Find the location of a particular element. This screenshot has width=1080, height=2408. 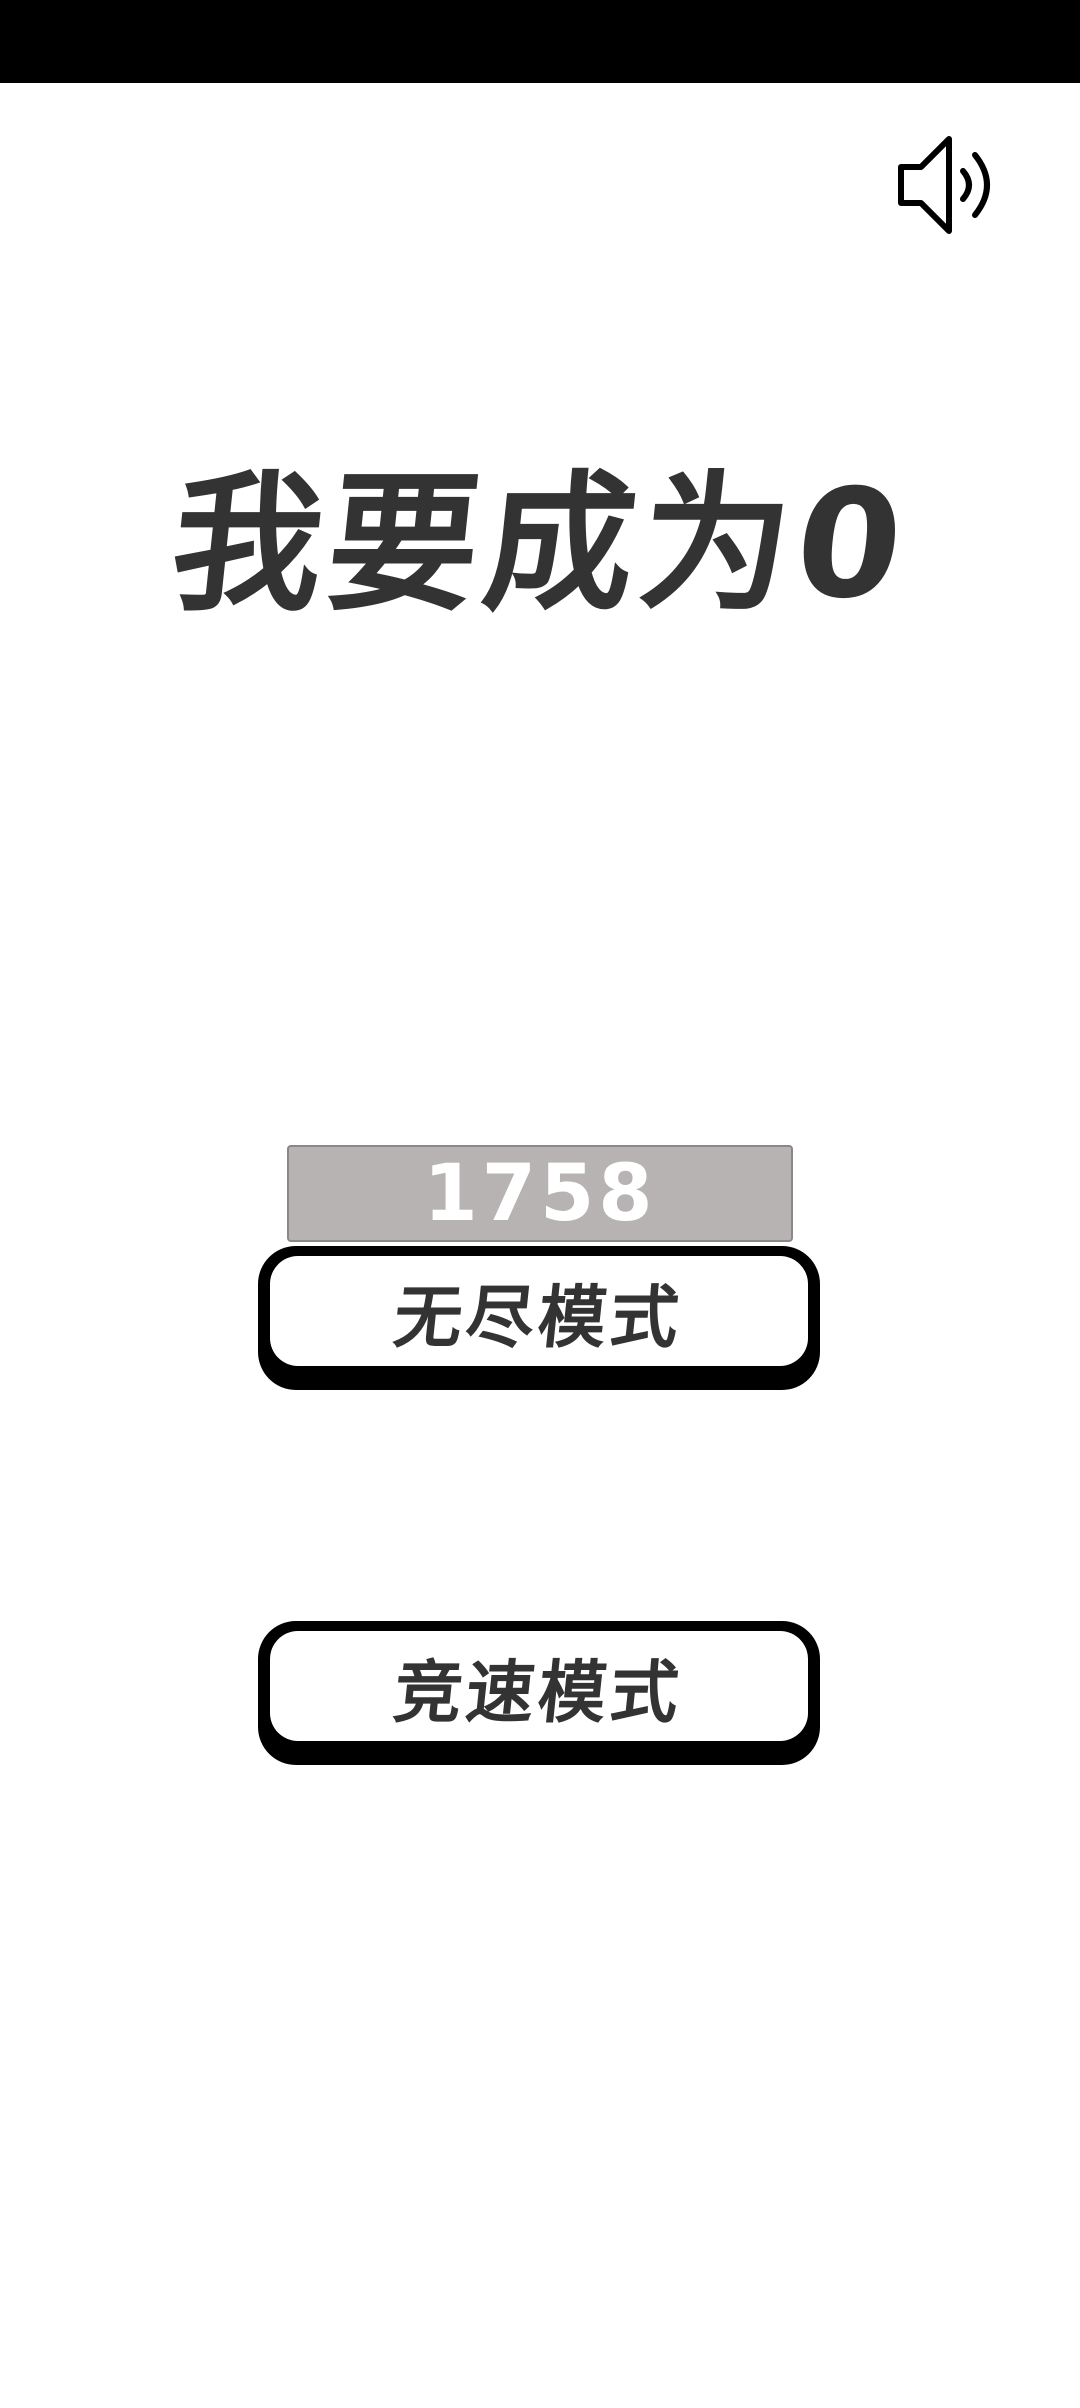

endless-mode-button: 无尽模式 is located at coordinates (539, 1318).